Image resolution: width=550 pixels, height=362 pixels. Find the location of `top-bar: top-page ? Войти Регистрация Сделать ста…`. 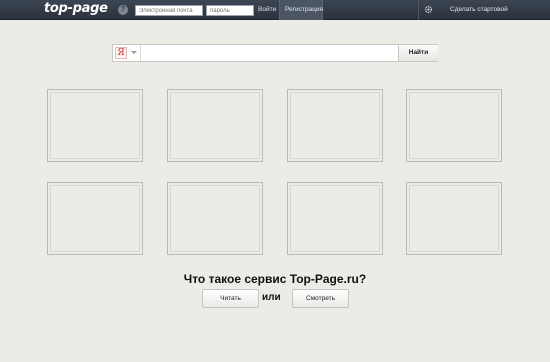

top-bar: top-page ? Войти Регистрация Сделать ста… is located at coordinates (275, 10).